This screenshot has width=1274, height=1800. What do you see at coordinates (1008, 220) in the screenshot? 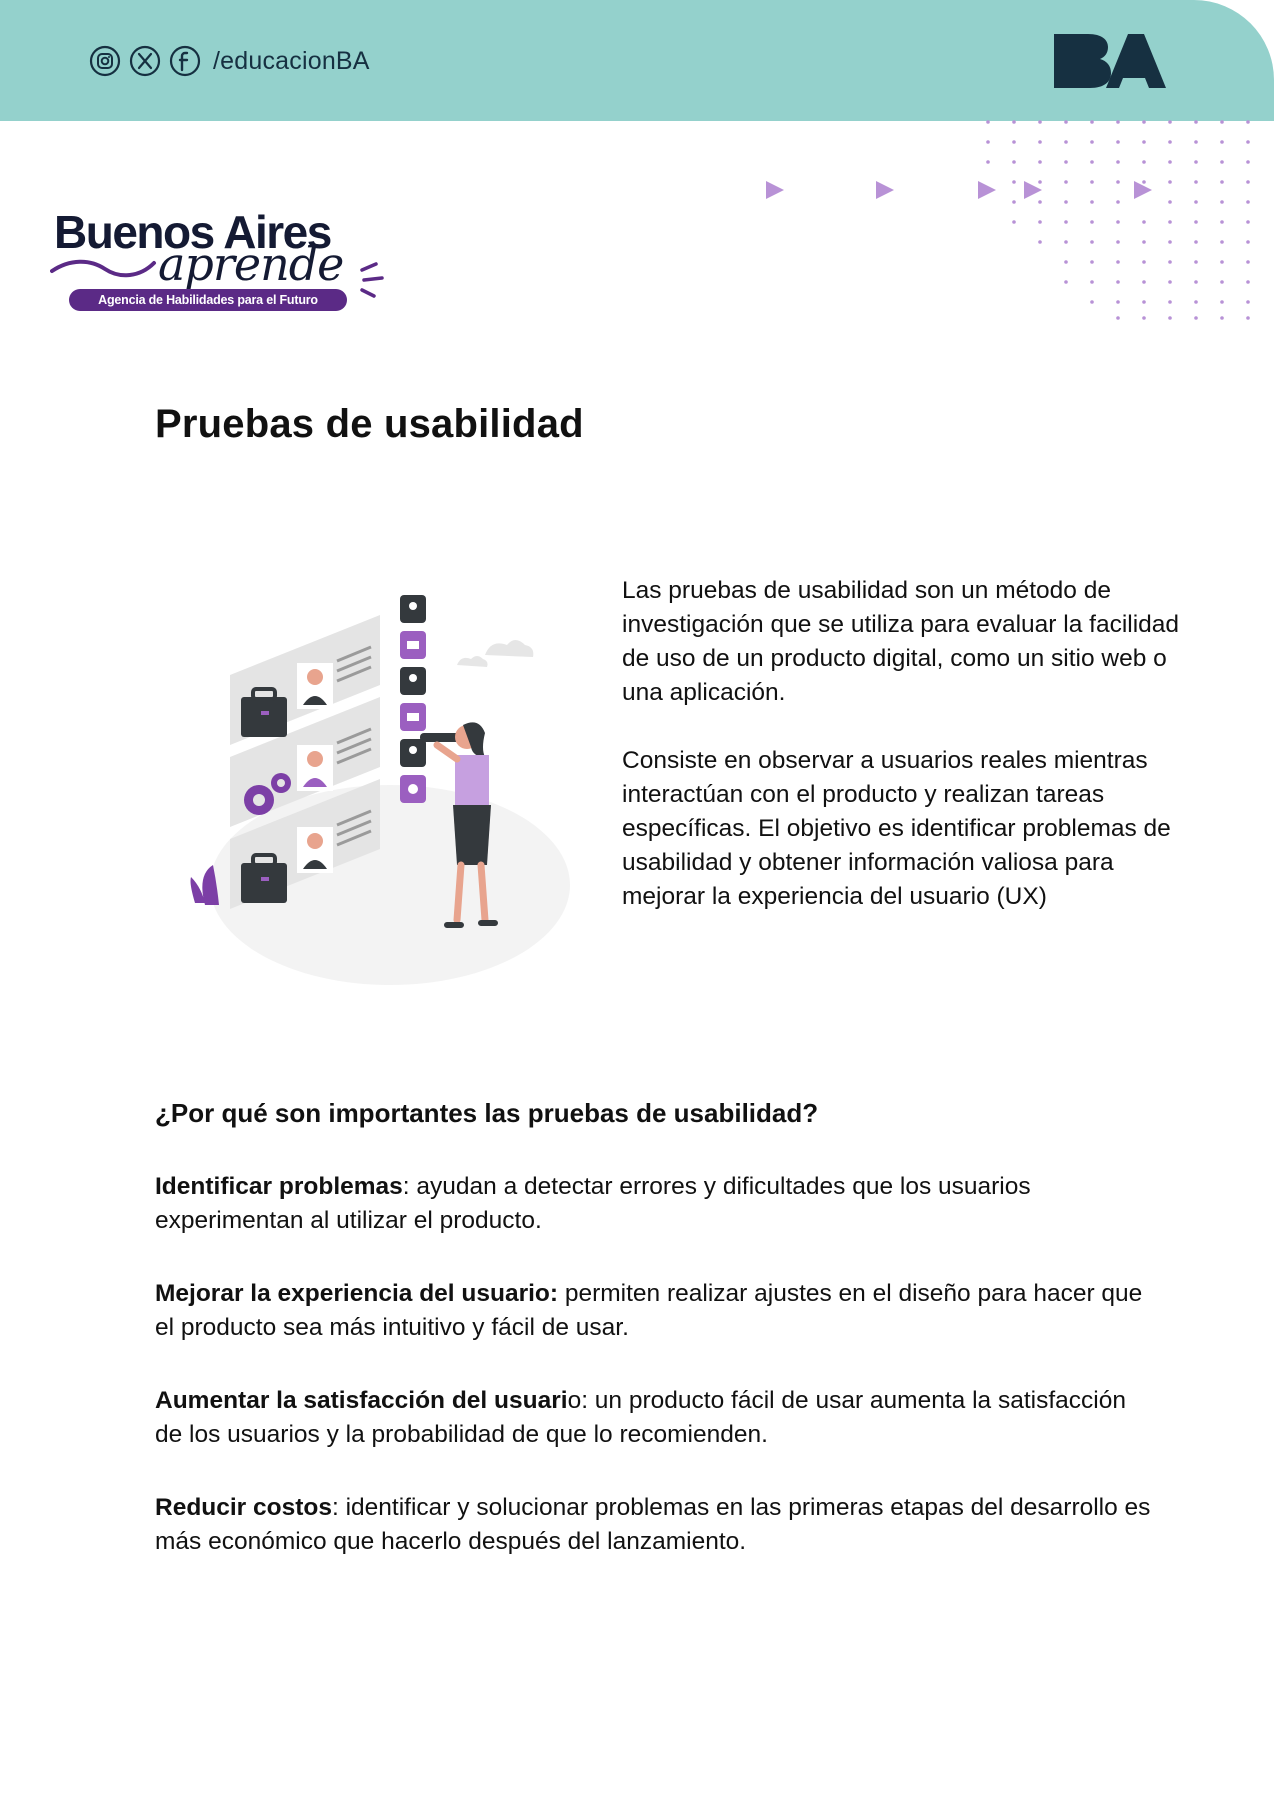
I see `decorative-dots-arrows` at bounding box center [1008, 220].